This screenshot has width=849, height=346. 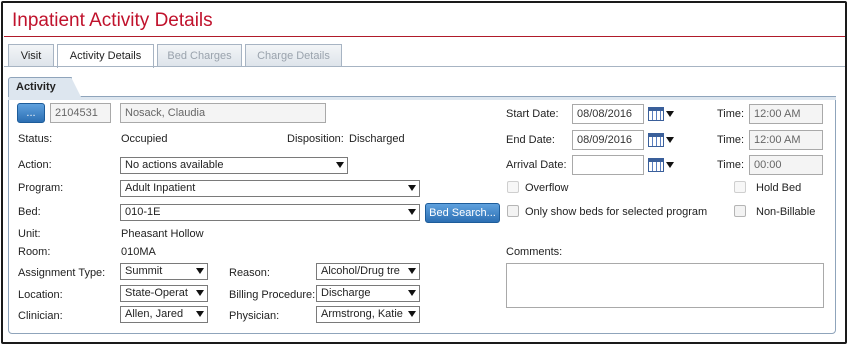 I want to click on action-select: No actions available, so click(x=234, y=165).